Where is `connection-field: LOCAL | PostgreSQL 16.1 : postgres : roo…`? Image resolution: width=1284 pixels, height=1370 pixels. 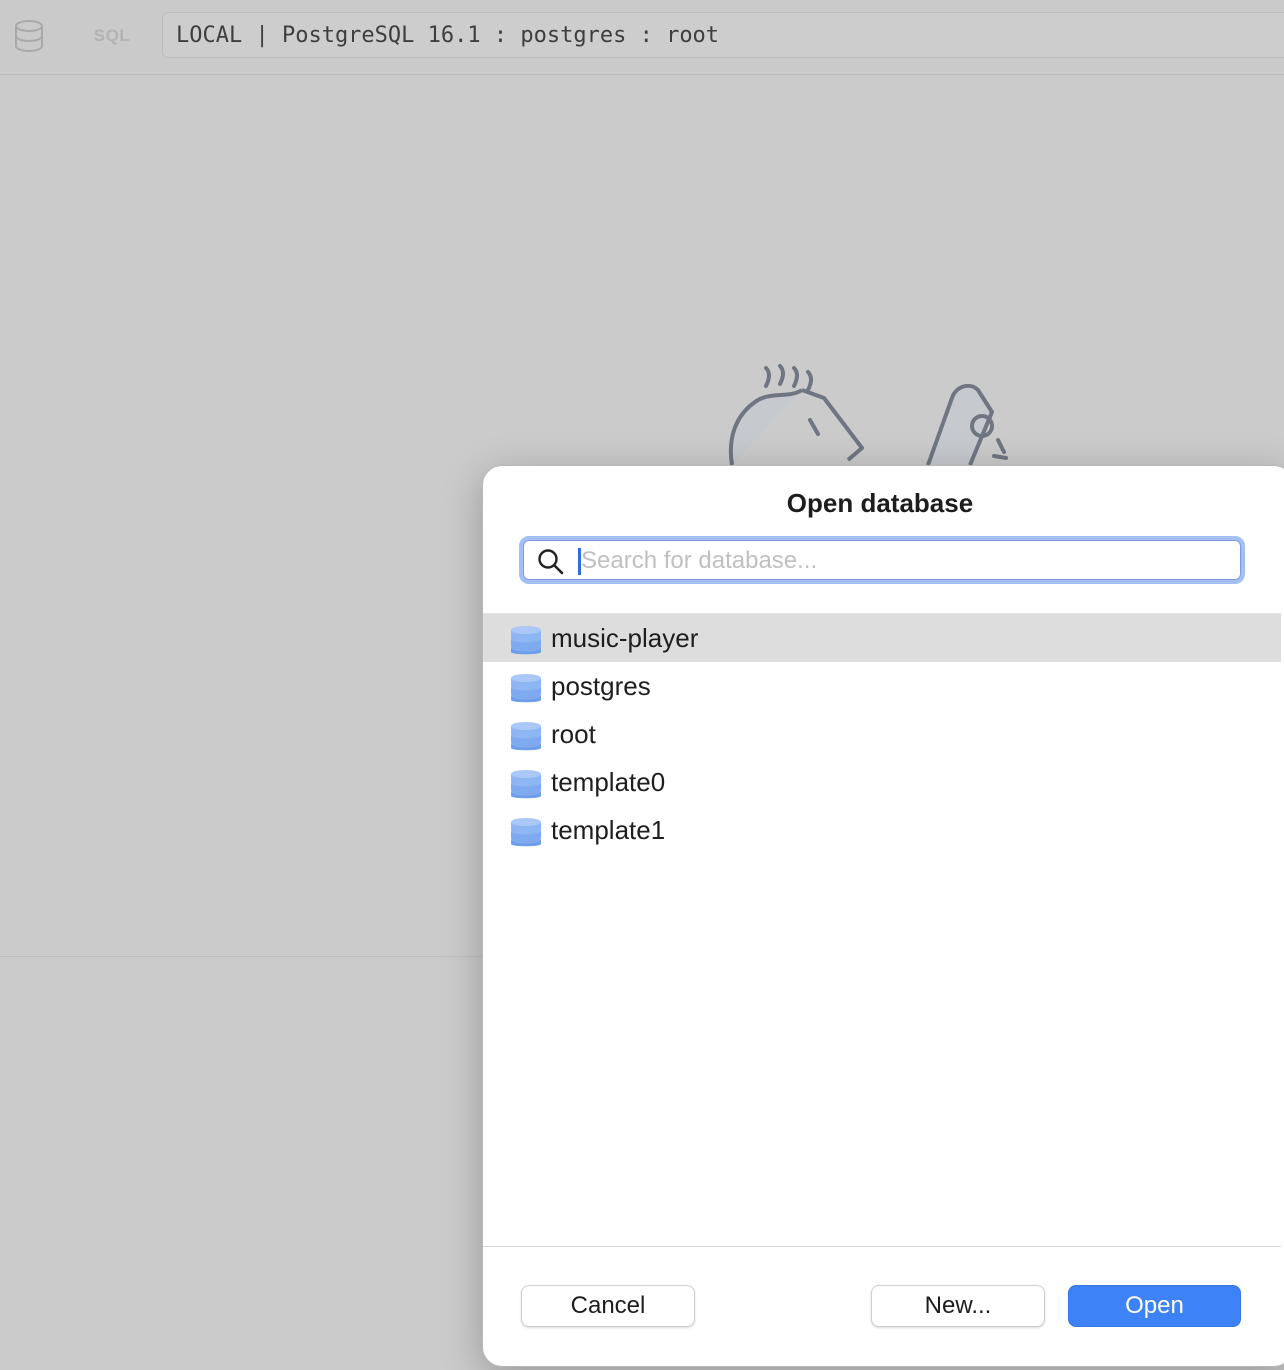 connection-field: LOCAL | PostgreSQL 16.1 : postgres : roo… is located at coordinates (723, 35).